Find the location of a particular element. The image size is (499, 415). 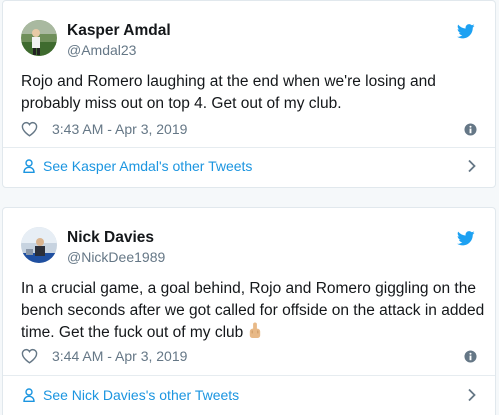

timestamp: 3:44 AM - Apr 3, 2019 is located at coordinates (119, 356).